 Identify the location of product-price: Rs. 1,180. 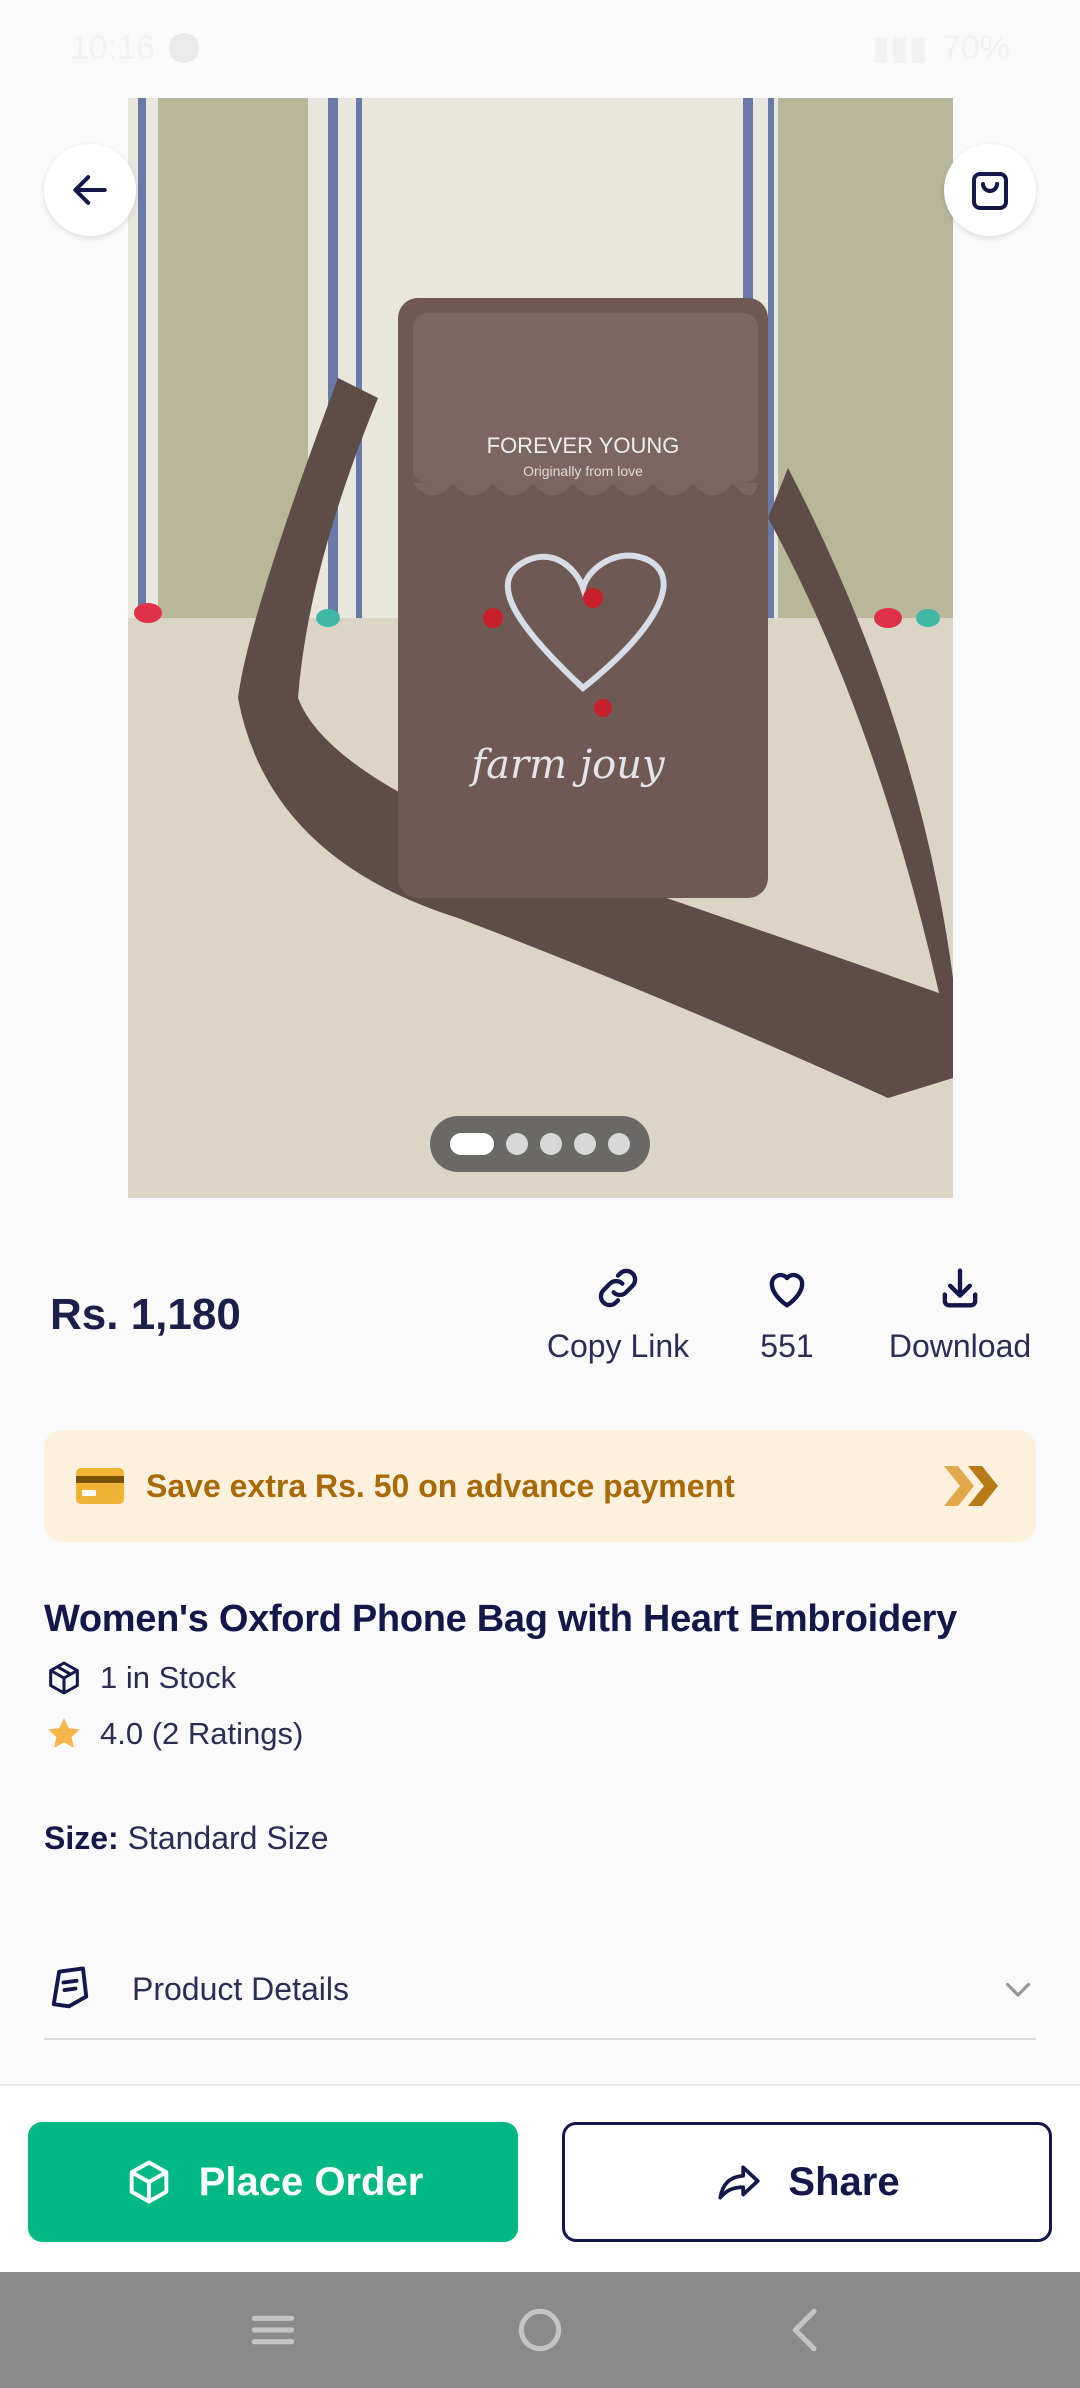
(145, 1314).